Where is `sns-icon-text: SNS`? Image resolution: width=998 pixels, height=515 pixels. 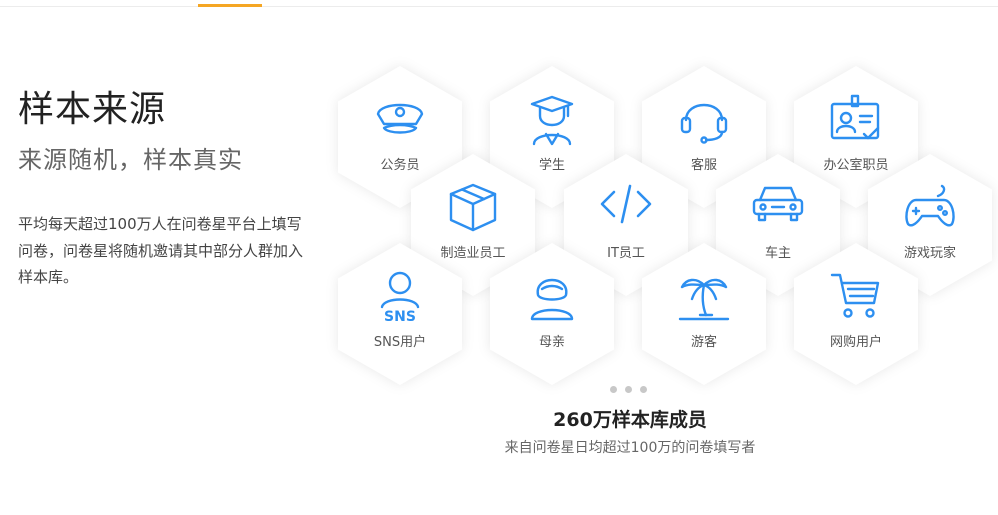
sns-icon-text: SNS is located at coordinates (400, 316).